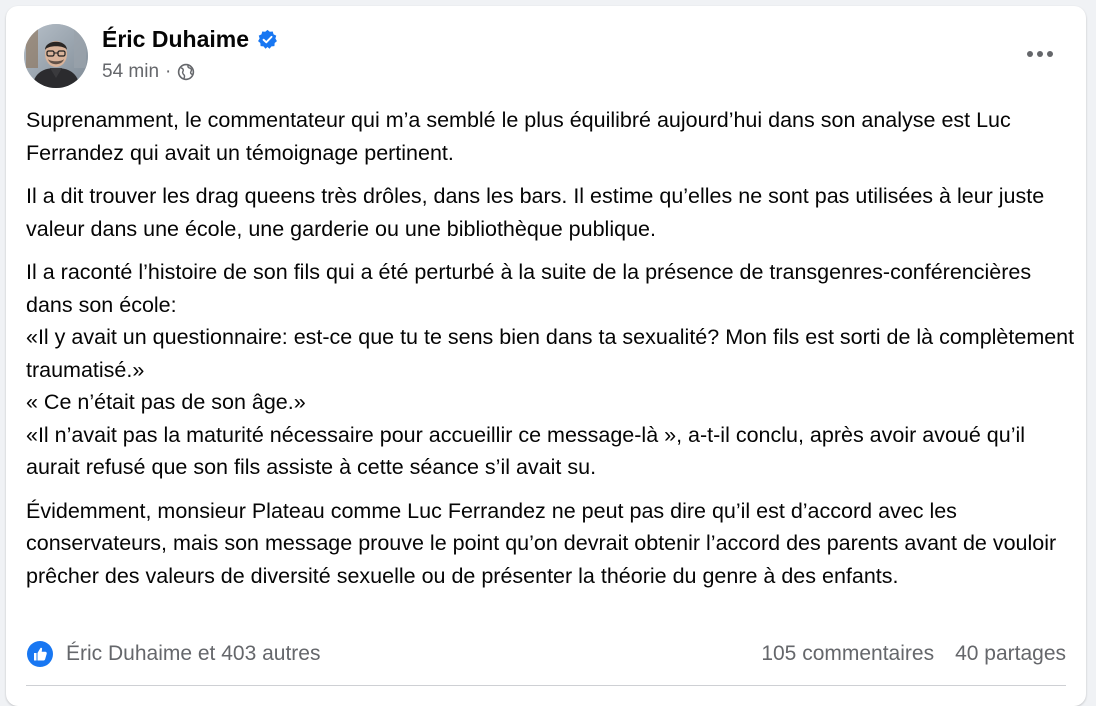 The width and height of the screenshot is (1096, 706). Describe the element at coordinates (546, 57) in the screenshot. I see `post-header: Éric Duhaime 54 min ·` at that location.